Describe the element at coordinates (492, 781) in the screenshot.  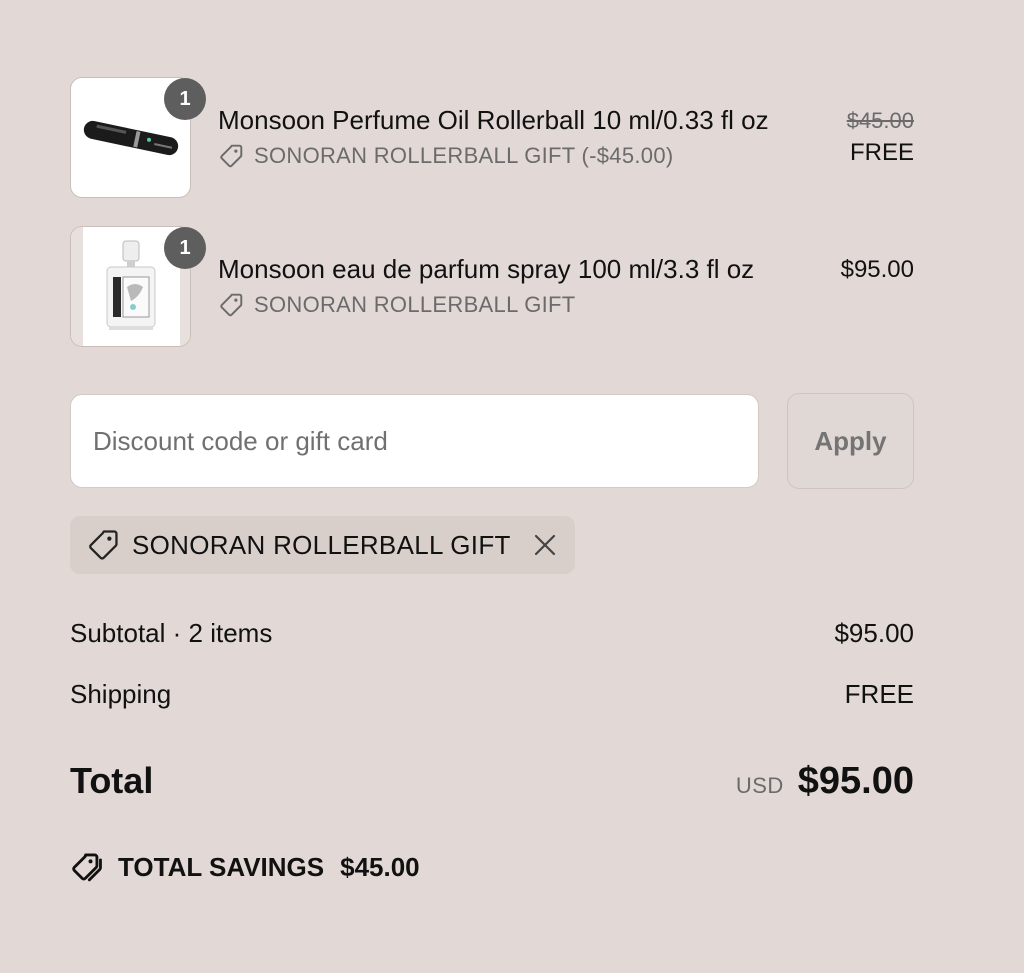
I see `total-row: Total USD $95.00` at that location.